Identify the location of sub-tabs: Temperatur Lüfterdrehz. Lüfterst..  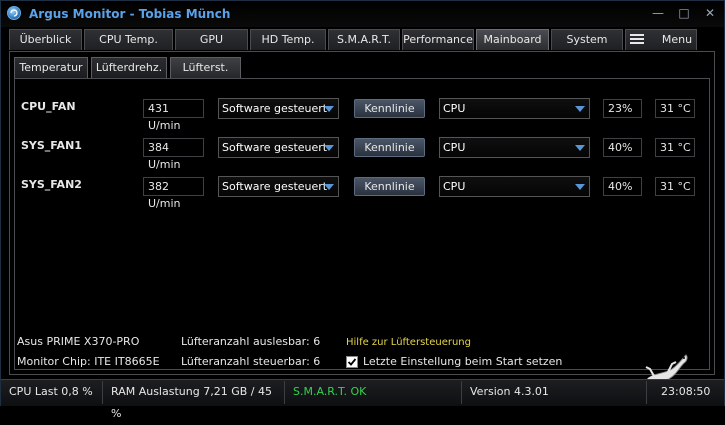
(129, 67).